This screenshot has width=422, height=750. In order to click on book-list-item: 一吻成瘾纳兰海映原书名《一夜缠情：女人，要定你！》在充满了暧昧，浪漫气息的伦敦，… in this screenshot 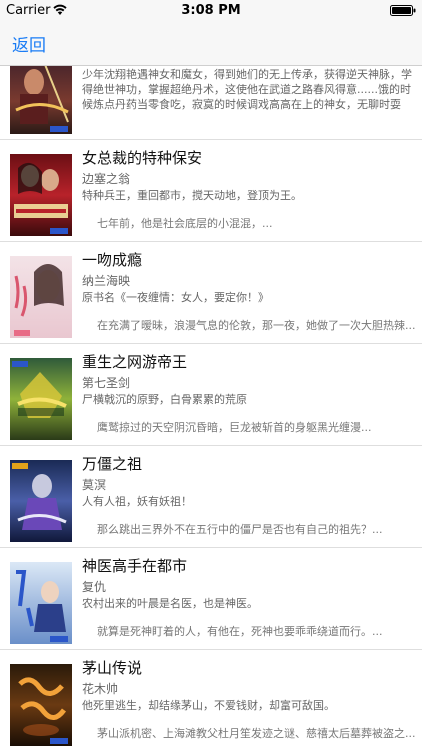, I will do `click(211, 293)`.